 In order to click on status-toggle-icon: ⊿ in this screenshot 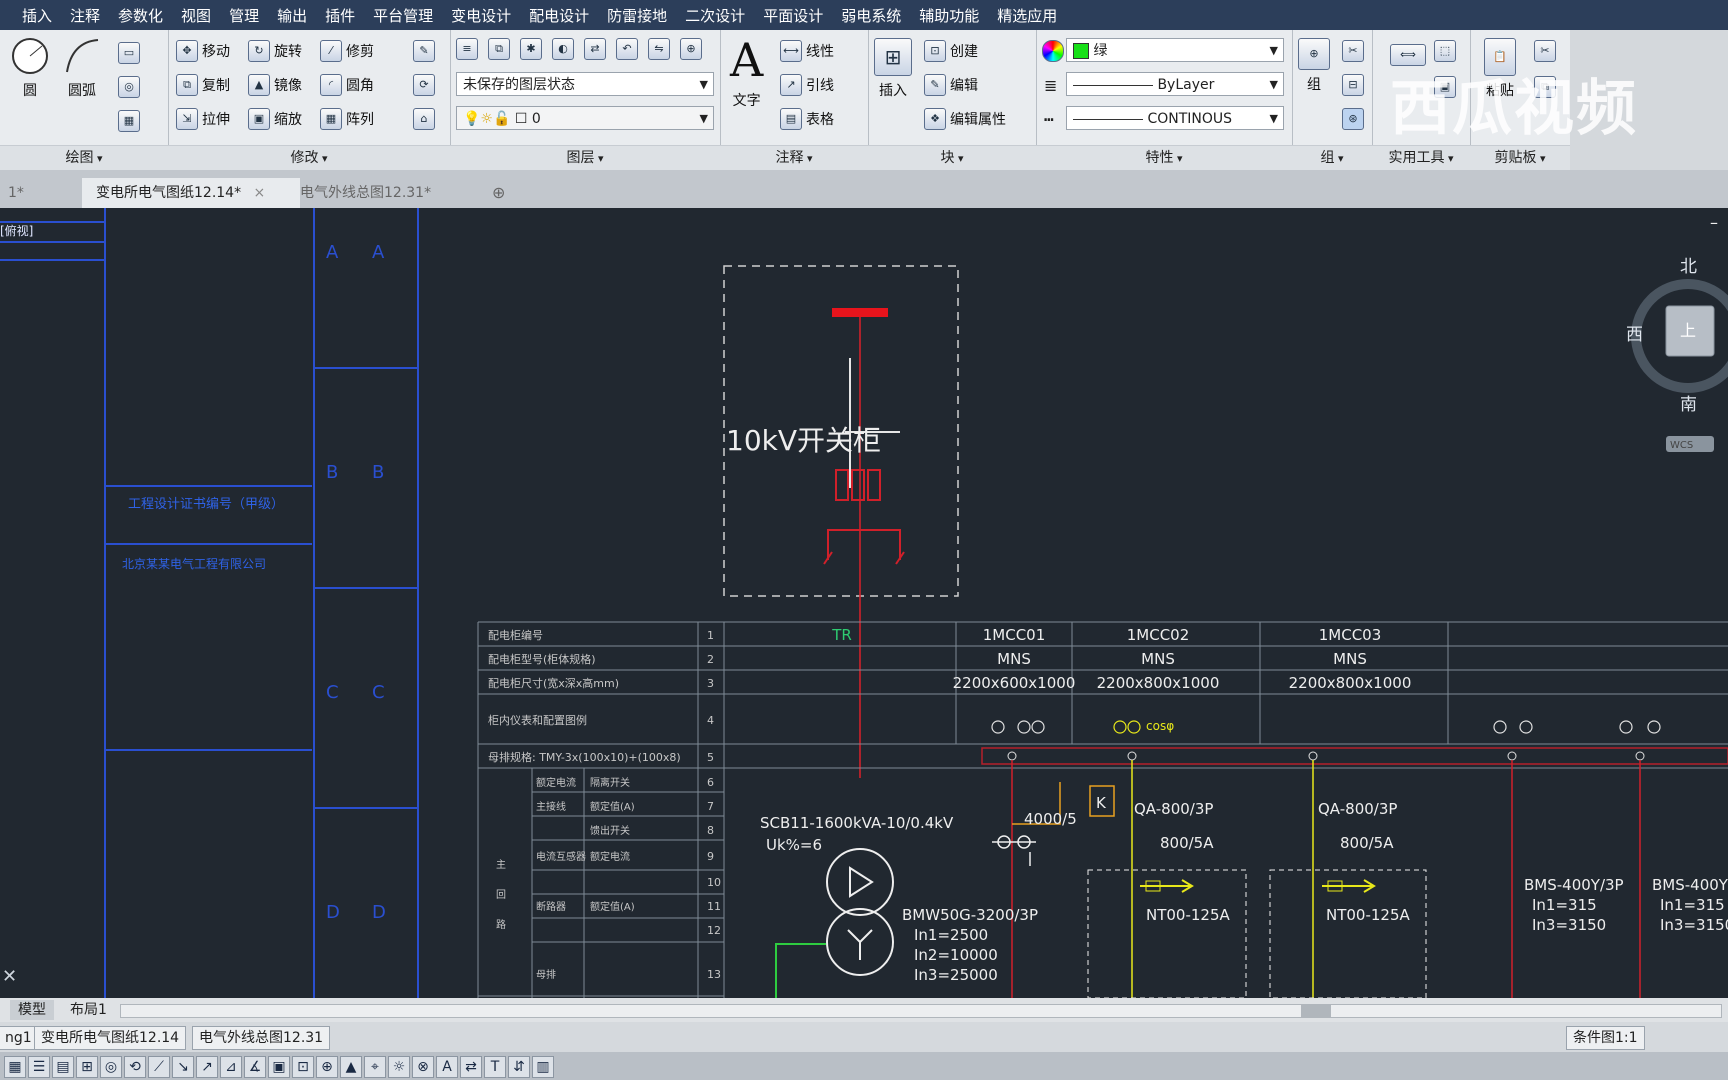, I will do `click(231, 1067)`.